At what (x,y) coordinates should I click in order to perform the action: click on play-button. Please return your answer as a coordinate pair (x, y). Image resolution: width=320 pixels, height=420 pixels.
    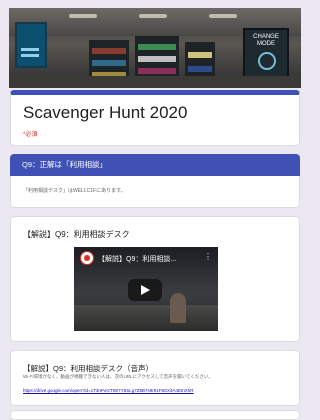
    Looking at the image, I should click on (145, 290).